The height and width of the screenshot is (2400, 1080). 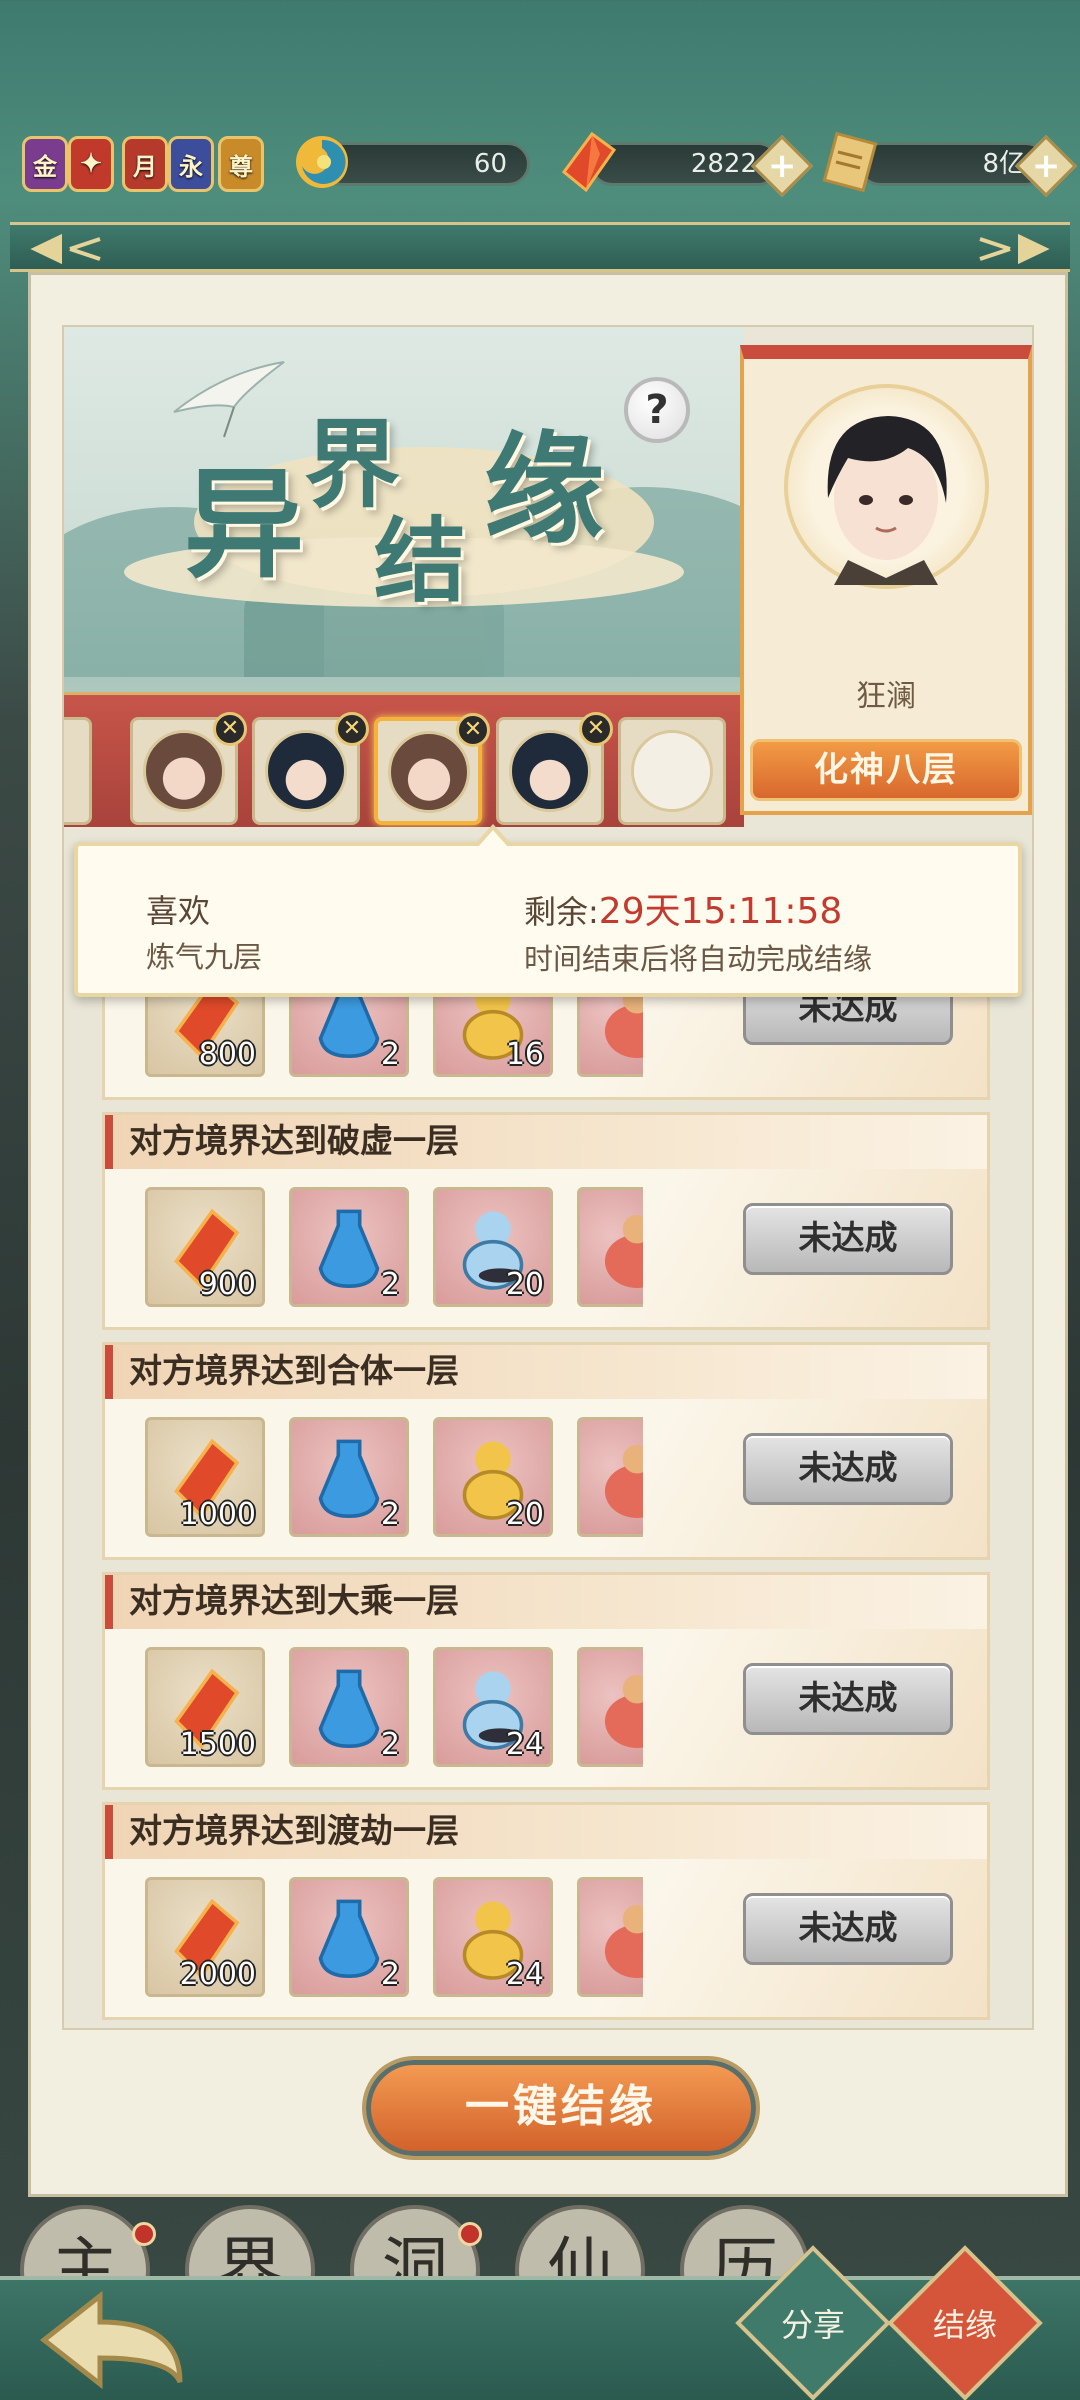 I want to click on task-row: 对方境界达到渡劫一层 2000 2 24 未达成, so click(x=546, y=1911).